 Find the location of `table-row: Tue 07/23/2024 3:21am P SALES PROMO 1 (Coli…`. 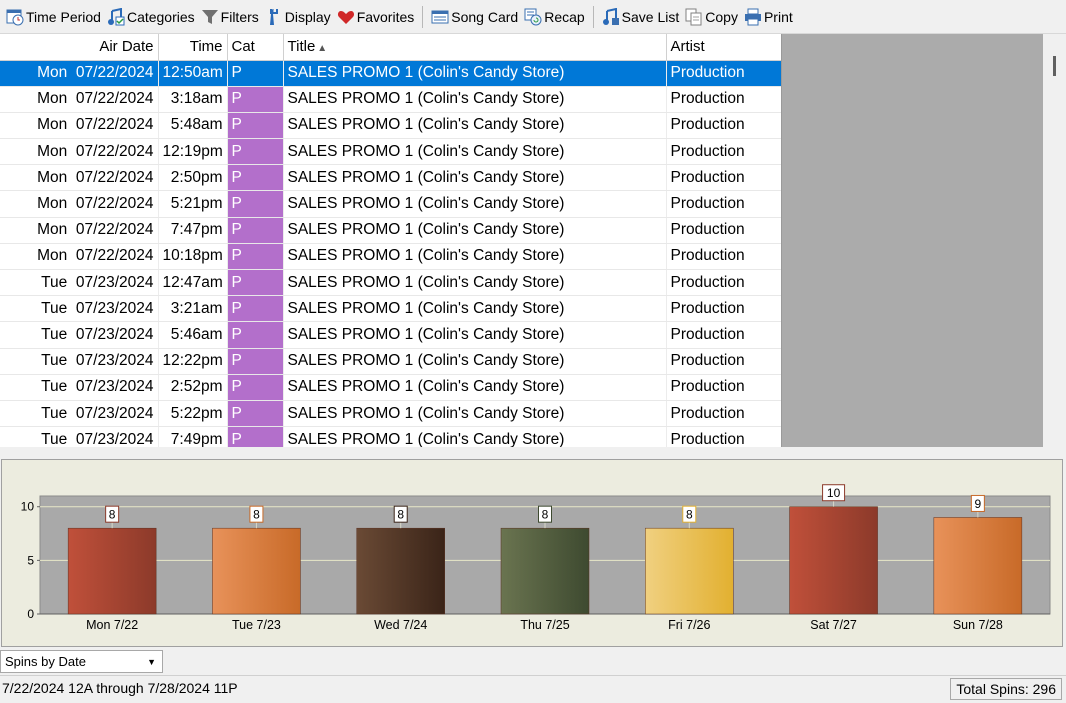

table-row: Tue 07/23/2024 3:21am P SALES PROMO 1 (Coli… is located at coordinates (390, 309).